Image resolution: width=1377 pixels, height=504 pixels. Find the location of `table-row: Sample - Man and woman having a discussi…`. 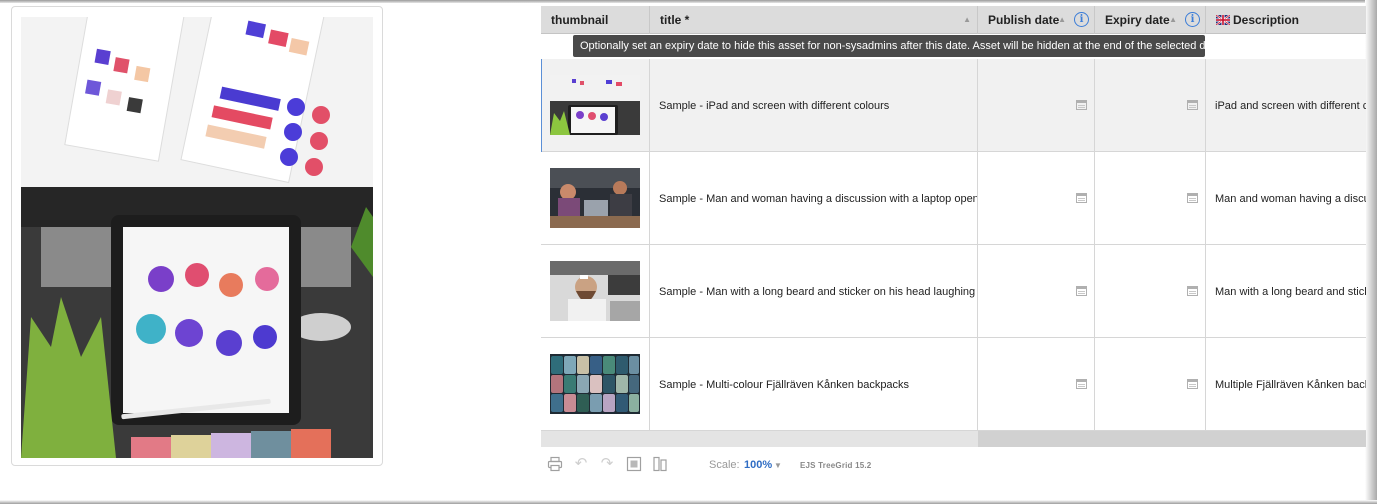

table-row: Sample - Man and woman having a discussi… is located at coordinates (953, 198).